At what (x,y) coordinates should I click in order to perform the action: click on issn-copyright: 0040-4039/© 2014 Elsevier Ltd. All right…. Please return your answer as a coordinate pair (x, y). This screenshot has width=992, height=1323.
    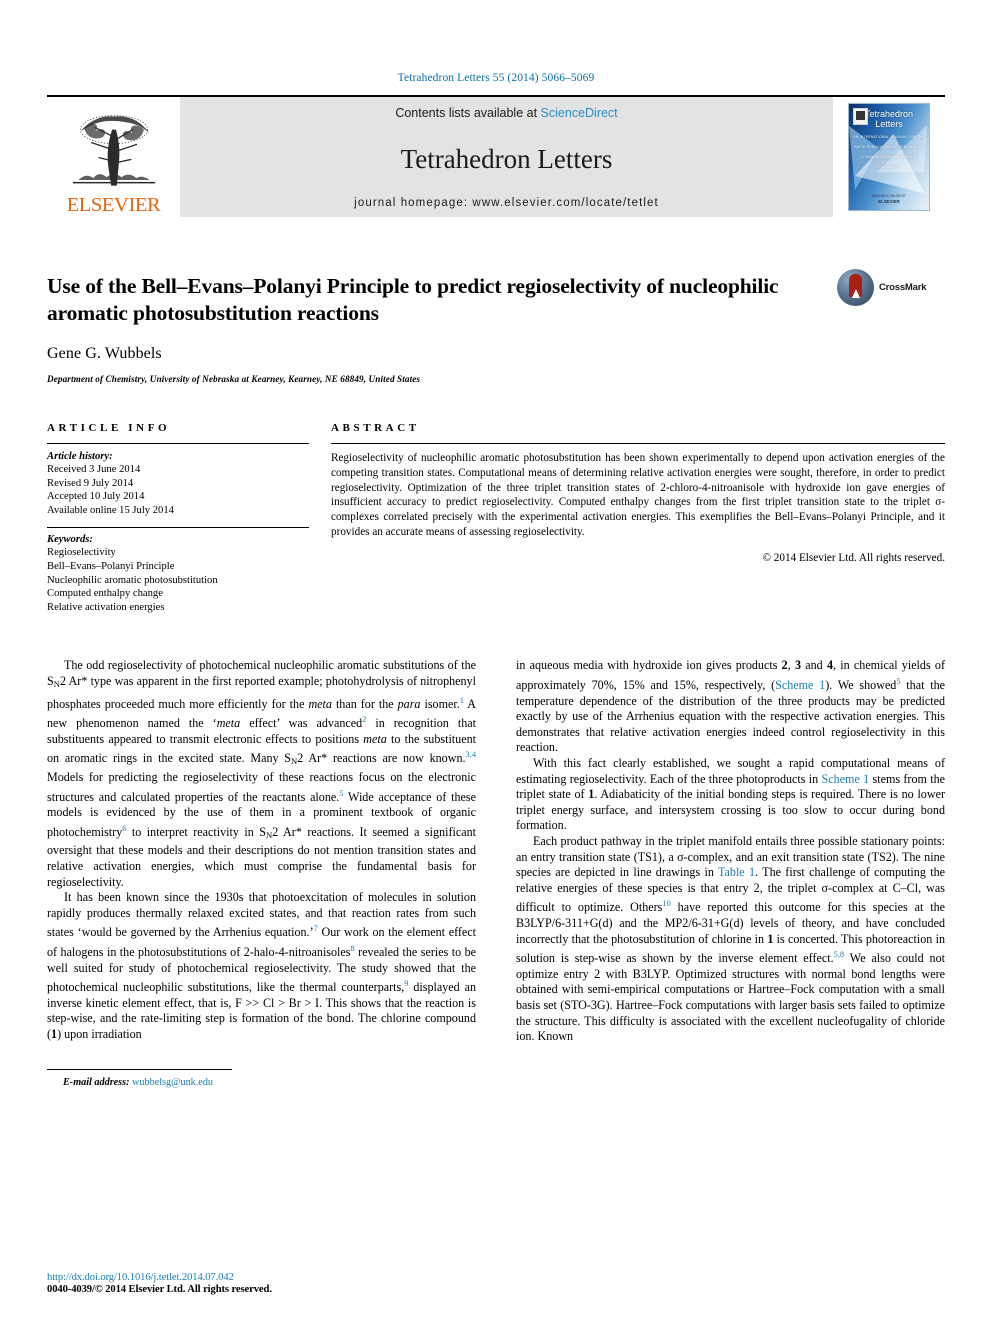
    Looking at the image, I should click on (159, 1289).